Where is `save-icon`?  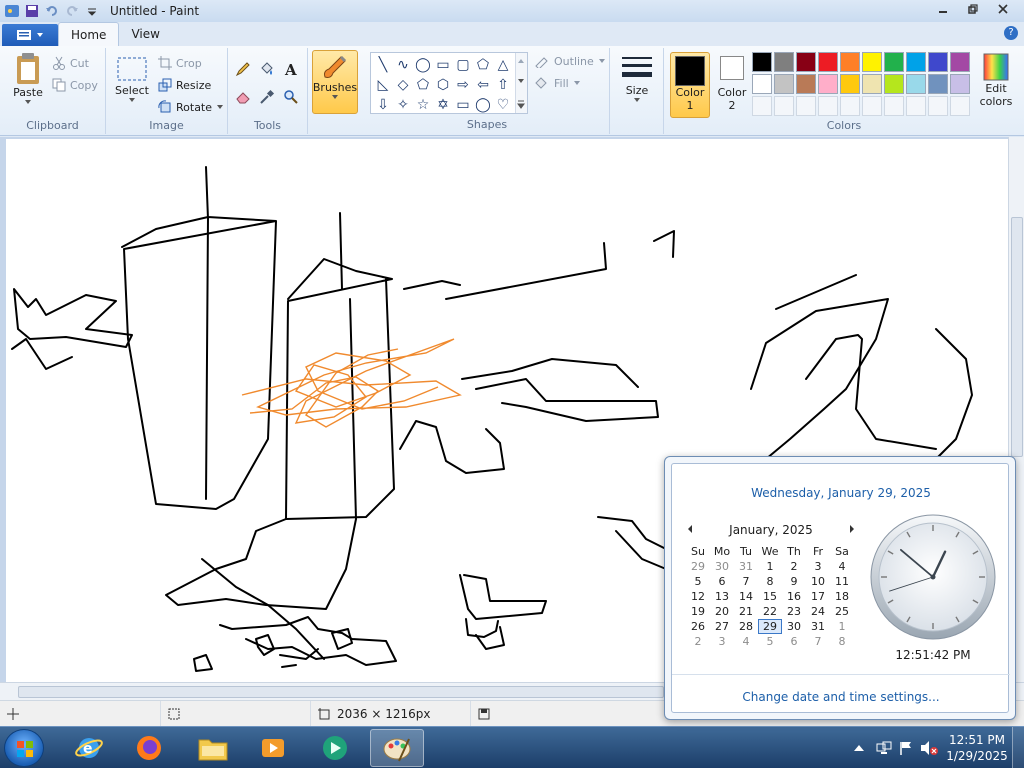 save-icon is located at coordinates (32, 11).